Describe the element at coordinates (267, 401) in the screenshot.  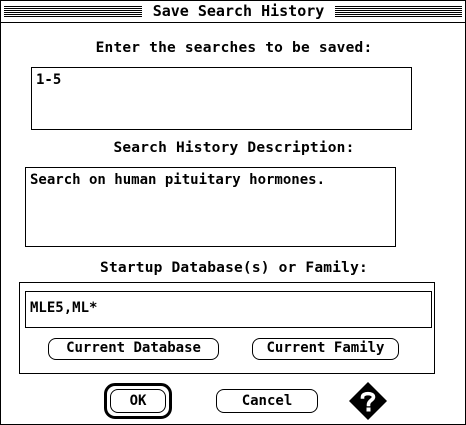
I see `cancel-button: Cancel` at that location.